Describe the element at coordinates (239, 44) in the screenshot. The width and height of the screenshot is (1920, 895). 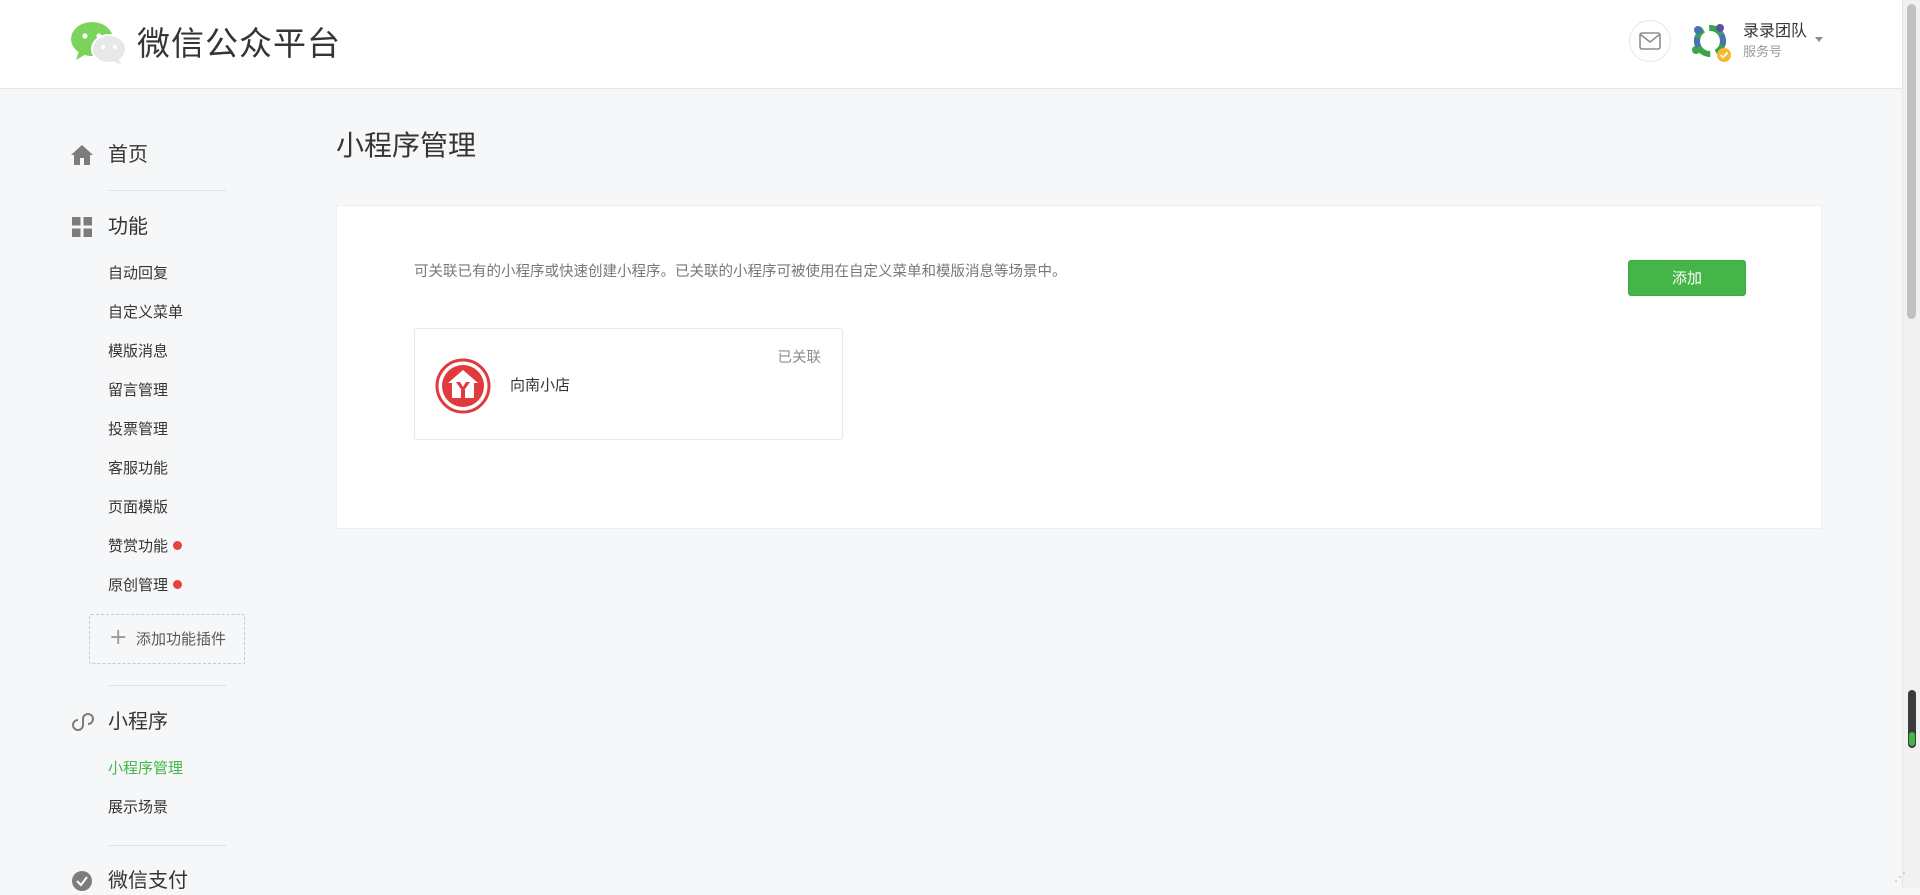
I see `platform-title: 微信公众平台` at that location.